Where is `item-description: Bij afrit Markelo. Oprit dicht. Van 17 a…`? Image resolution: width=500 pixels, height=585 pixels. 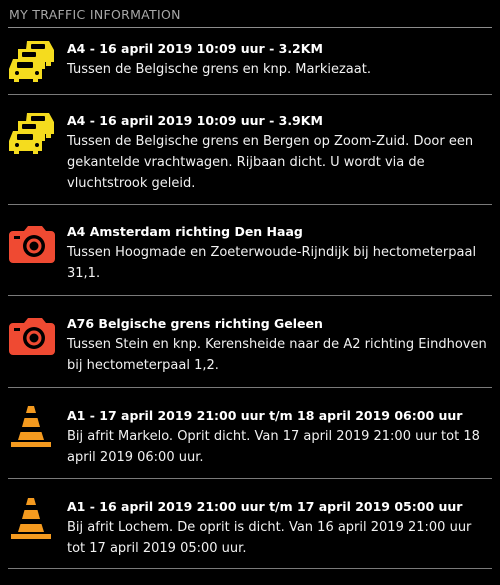 item-description: Bij afrit Markelo. Oprit dicht. Van 17 a… is located at coordinates (273, 447).